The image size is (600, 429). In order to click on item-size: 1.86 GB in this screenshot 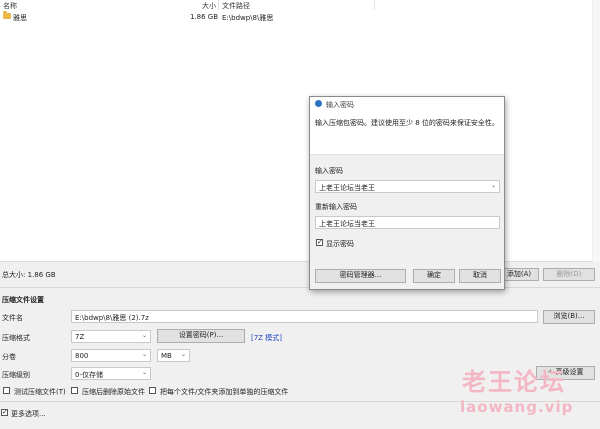, I will do `click(204, 17)`.